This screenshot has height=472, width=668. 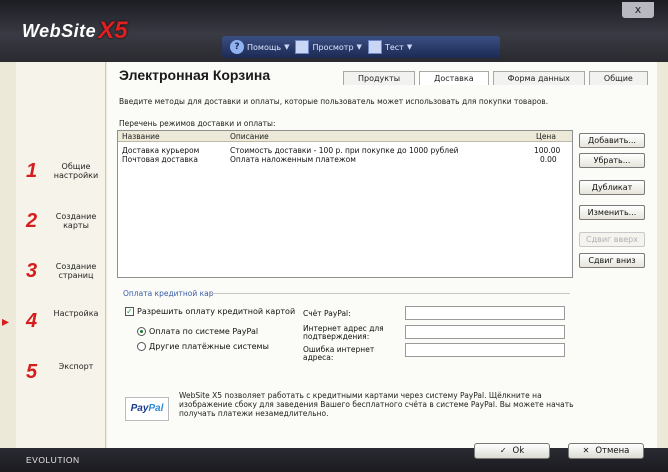 What do you see at coordinates (61, 377) in the screenshot?
I see `step-export: 5 Экспорт` at bounding box center [61, 377].